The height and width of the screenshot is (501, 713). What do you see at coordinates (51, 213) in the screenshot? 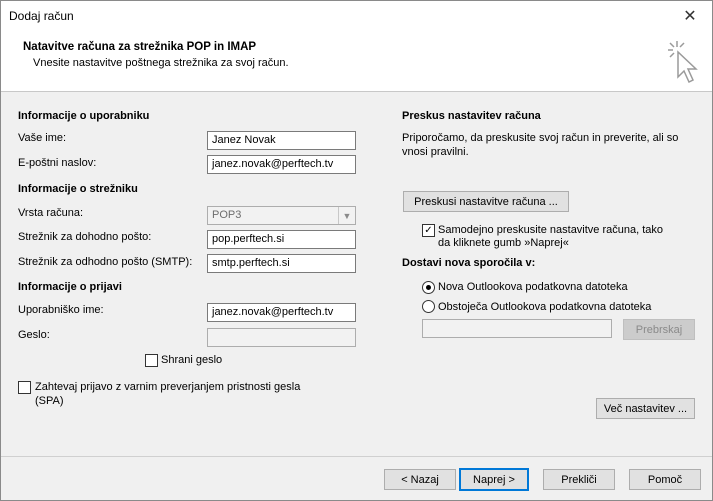
I see `account-type-label: Vrsta računa:` at bounding box center [51, 213].